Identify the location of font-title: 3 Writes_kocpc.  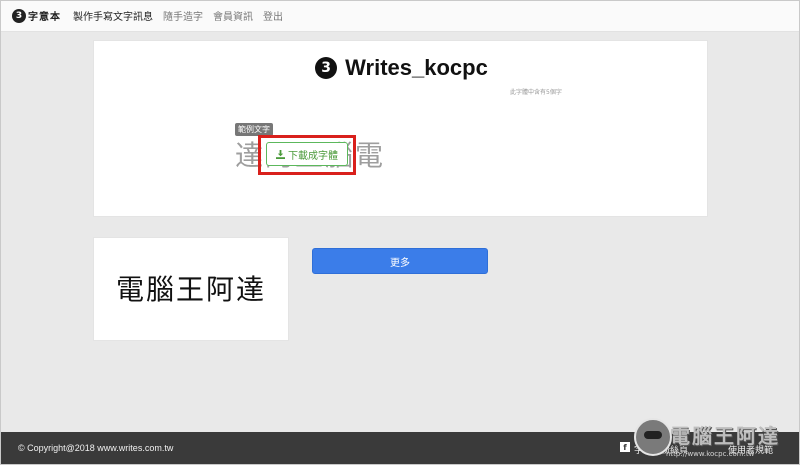
(401, 68).